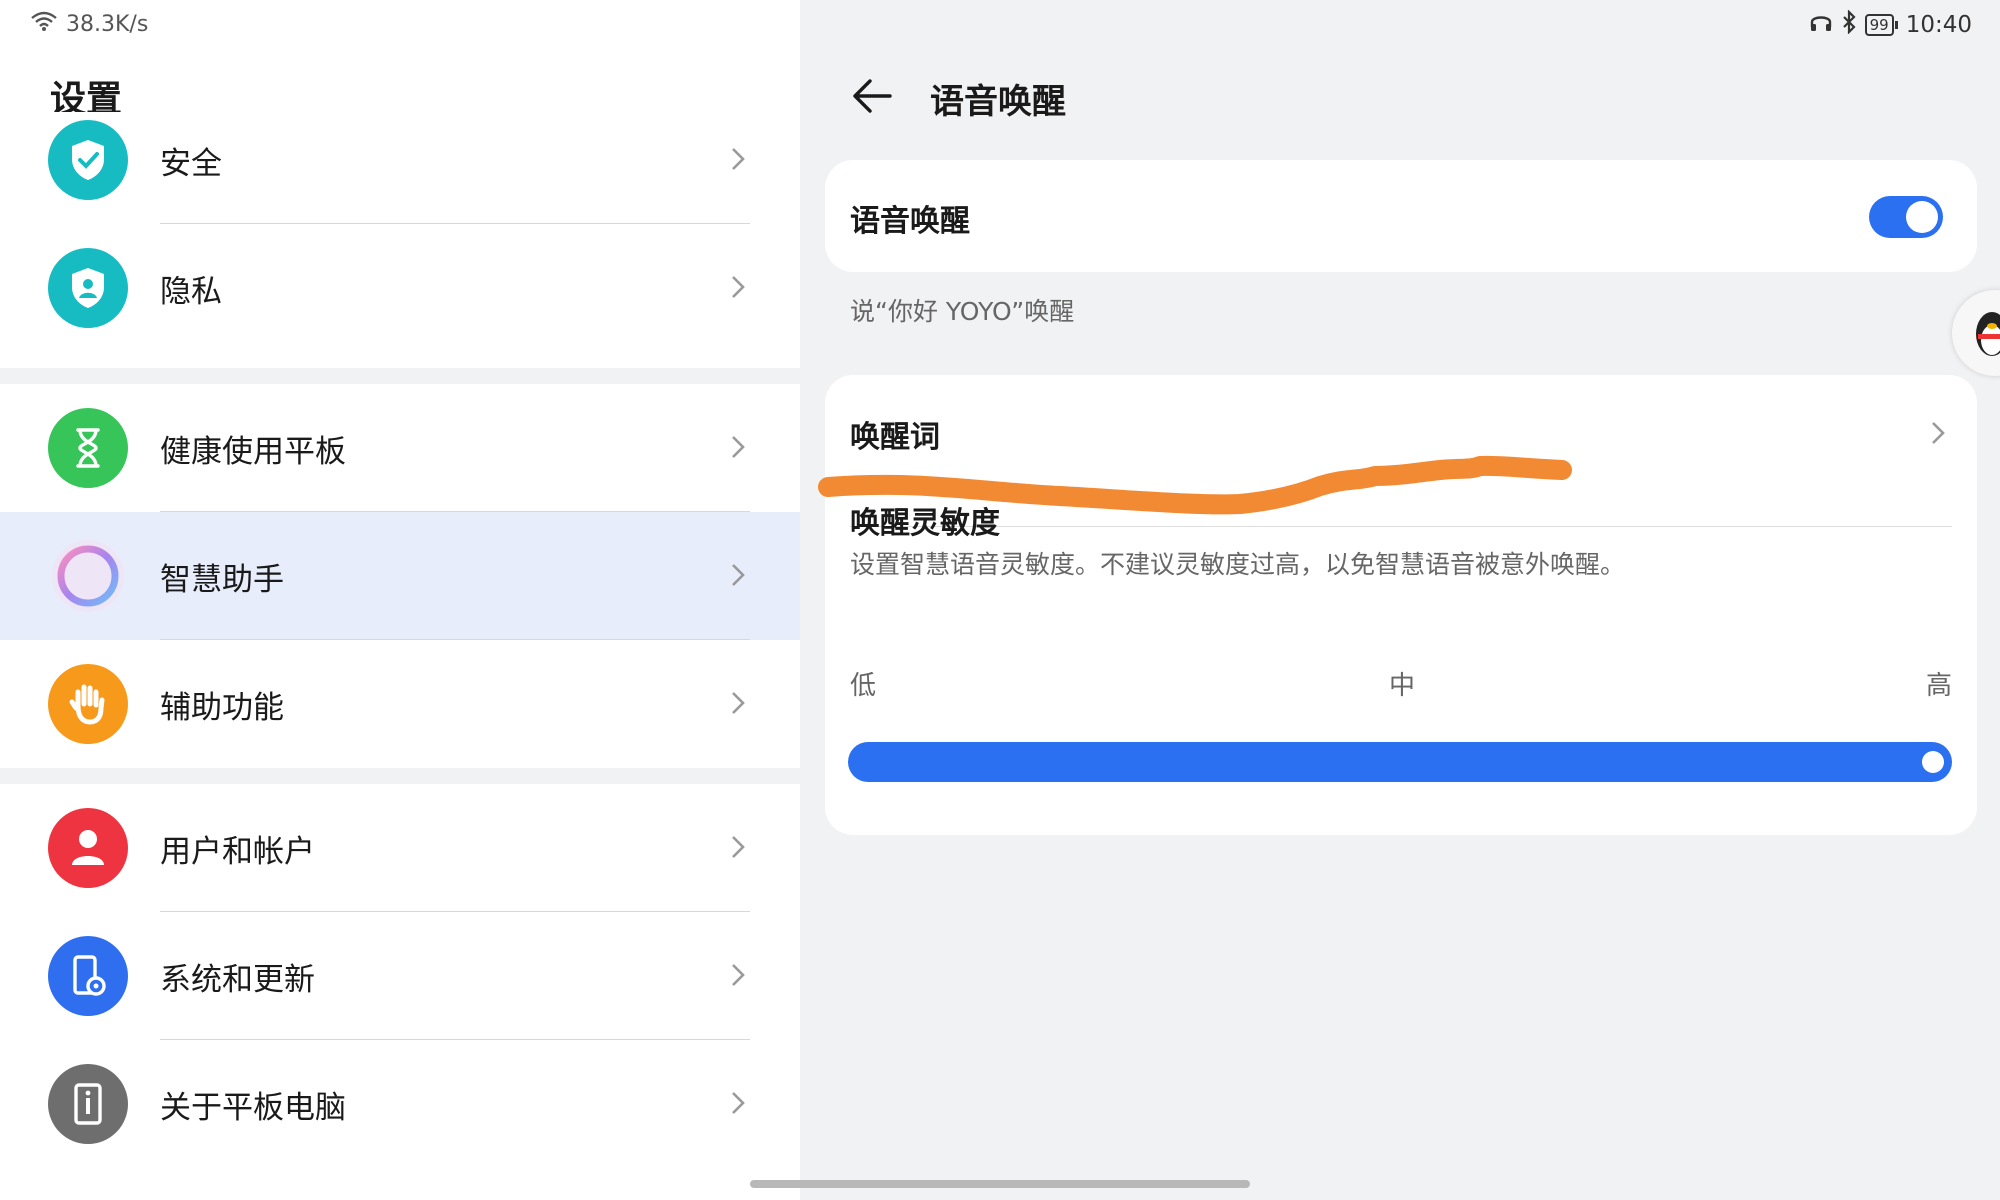 The width and height of the screenshot is (2000, 1200). Describe the element at coordinates (191, 164) in the screenshot. I see `sidebar-item-label: 安全` at that location.